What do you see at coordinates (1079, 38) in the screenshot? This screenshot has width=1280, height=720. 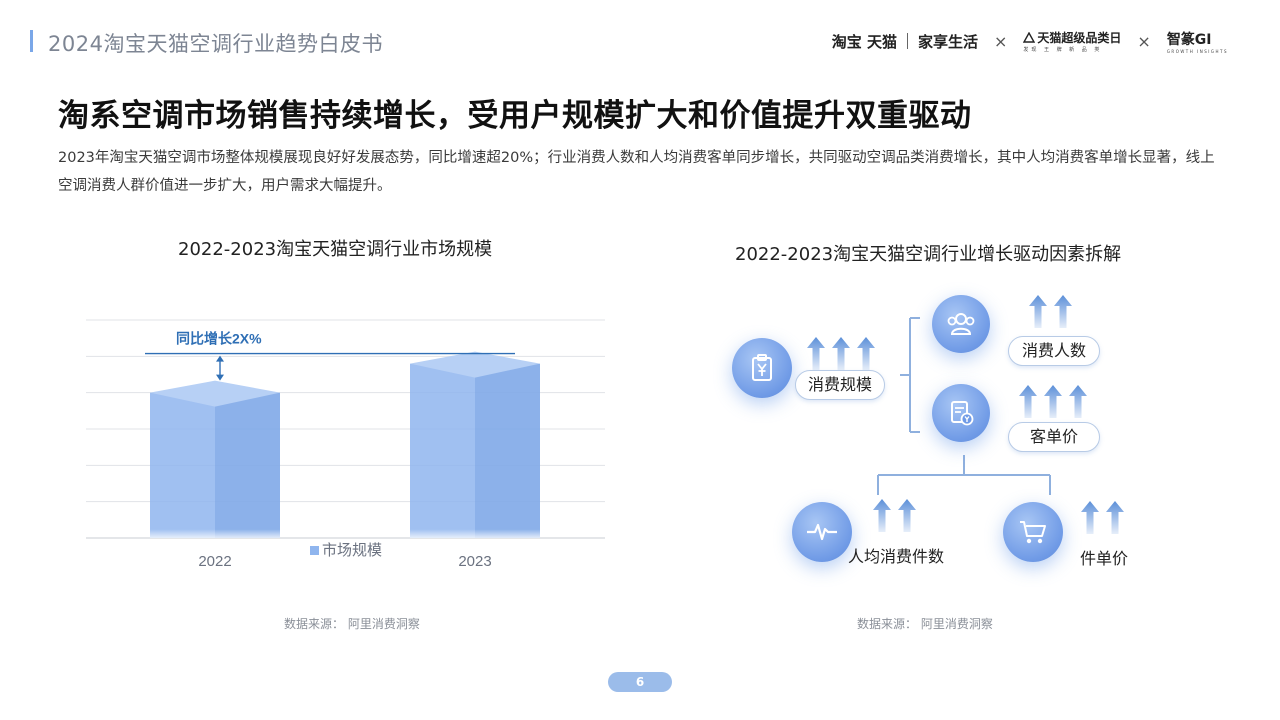 I see `tmall-super-category-text: 天猫超级品类日` at bounding box center [1079, 38].